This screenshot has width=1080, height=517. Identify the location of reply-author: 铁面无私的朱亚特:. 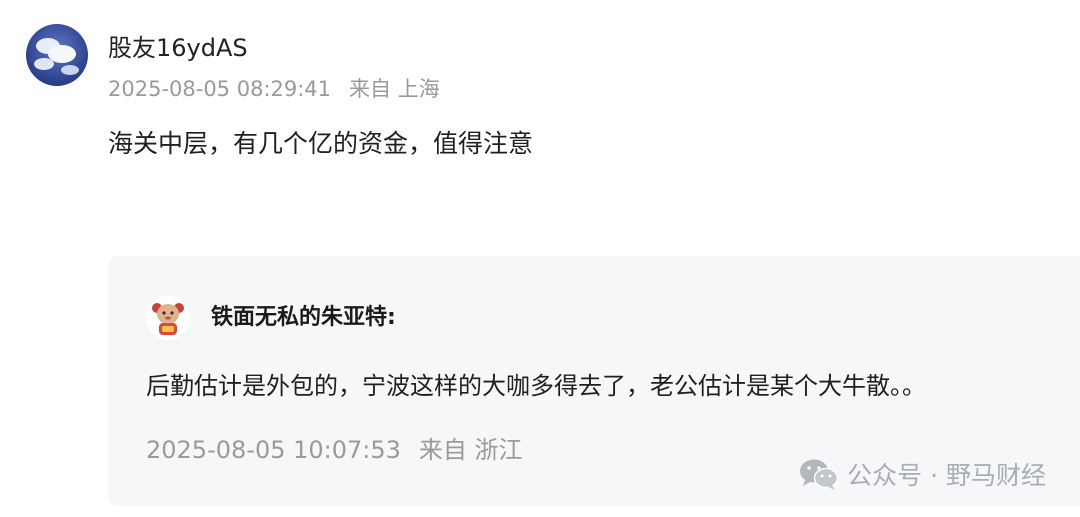
(303, 315).